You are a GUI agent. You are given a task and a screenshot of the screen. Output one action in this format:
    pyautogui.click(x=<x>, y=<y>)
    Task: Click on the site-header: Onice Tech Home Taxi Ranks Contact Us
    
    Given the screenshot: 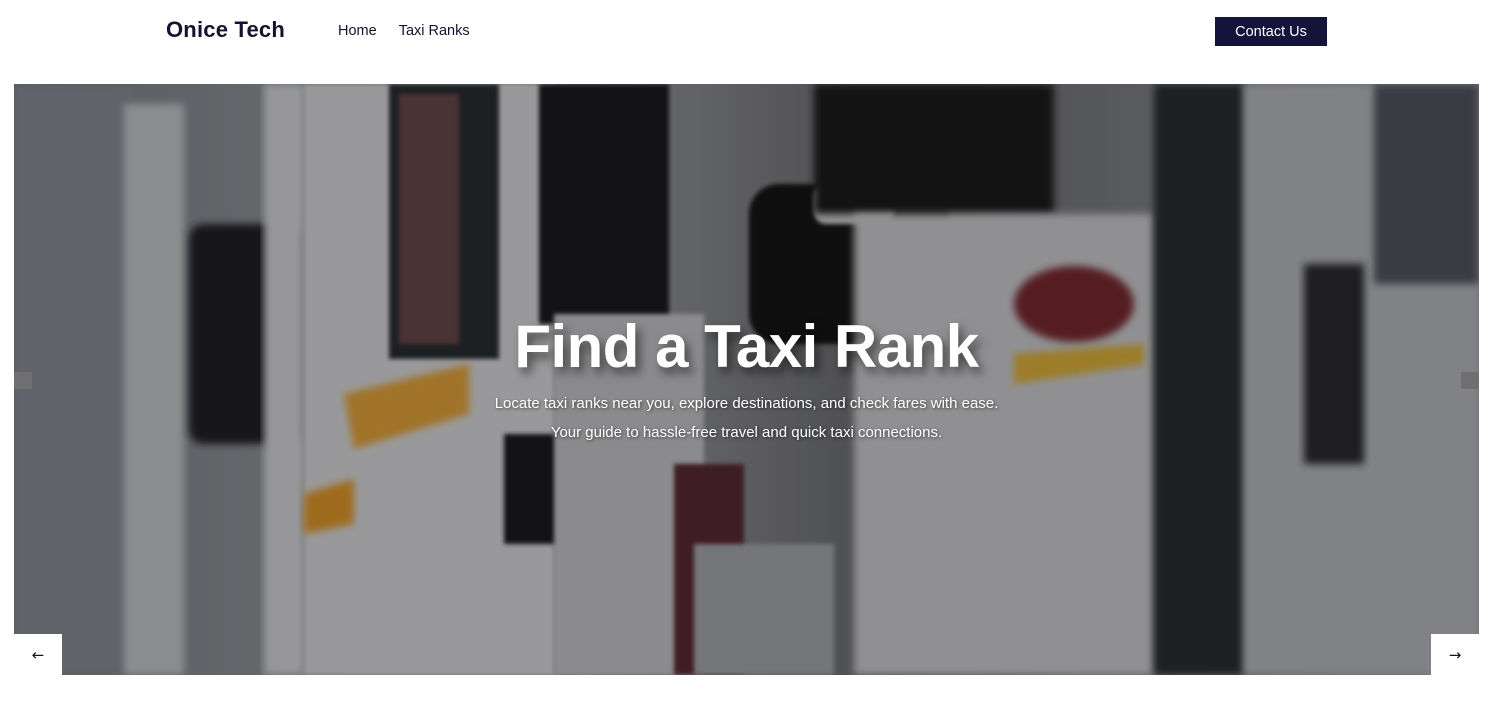 What is the action you would take?
    pyautogui.click(x=744, y=31)
    